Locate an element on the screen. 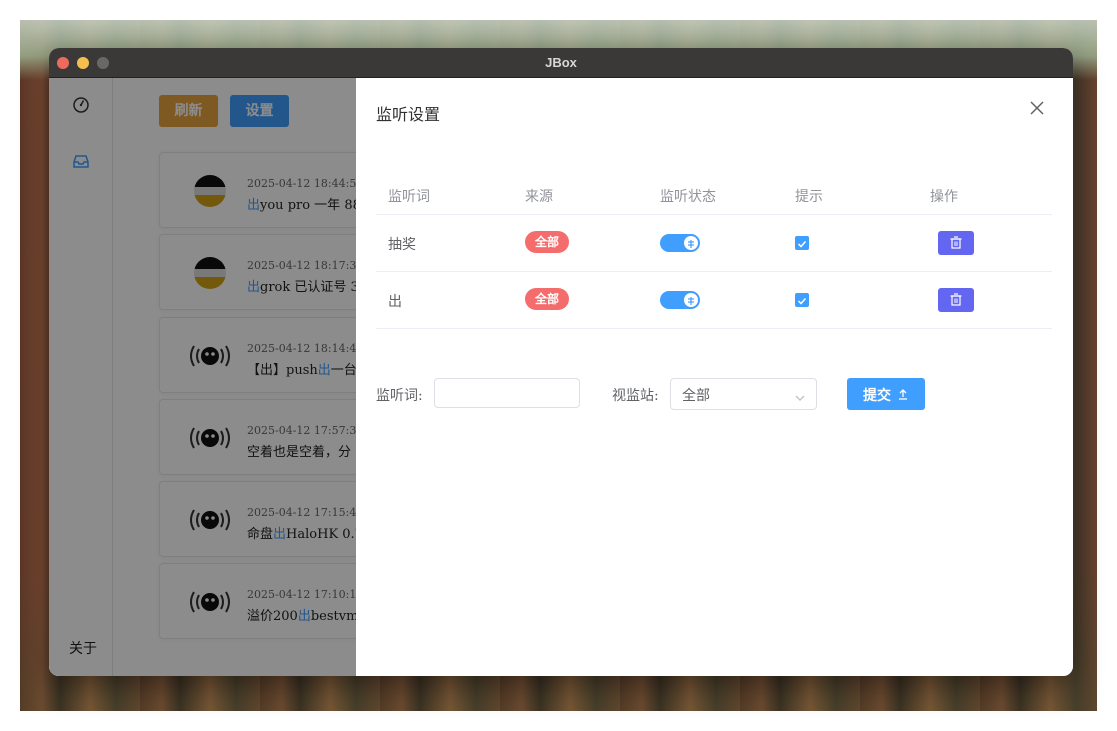 Image resolution: width=1117 pixels, height=731 pixels. column-header: 监听词 is located at coordinates (409, 197).